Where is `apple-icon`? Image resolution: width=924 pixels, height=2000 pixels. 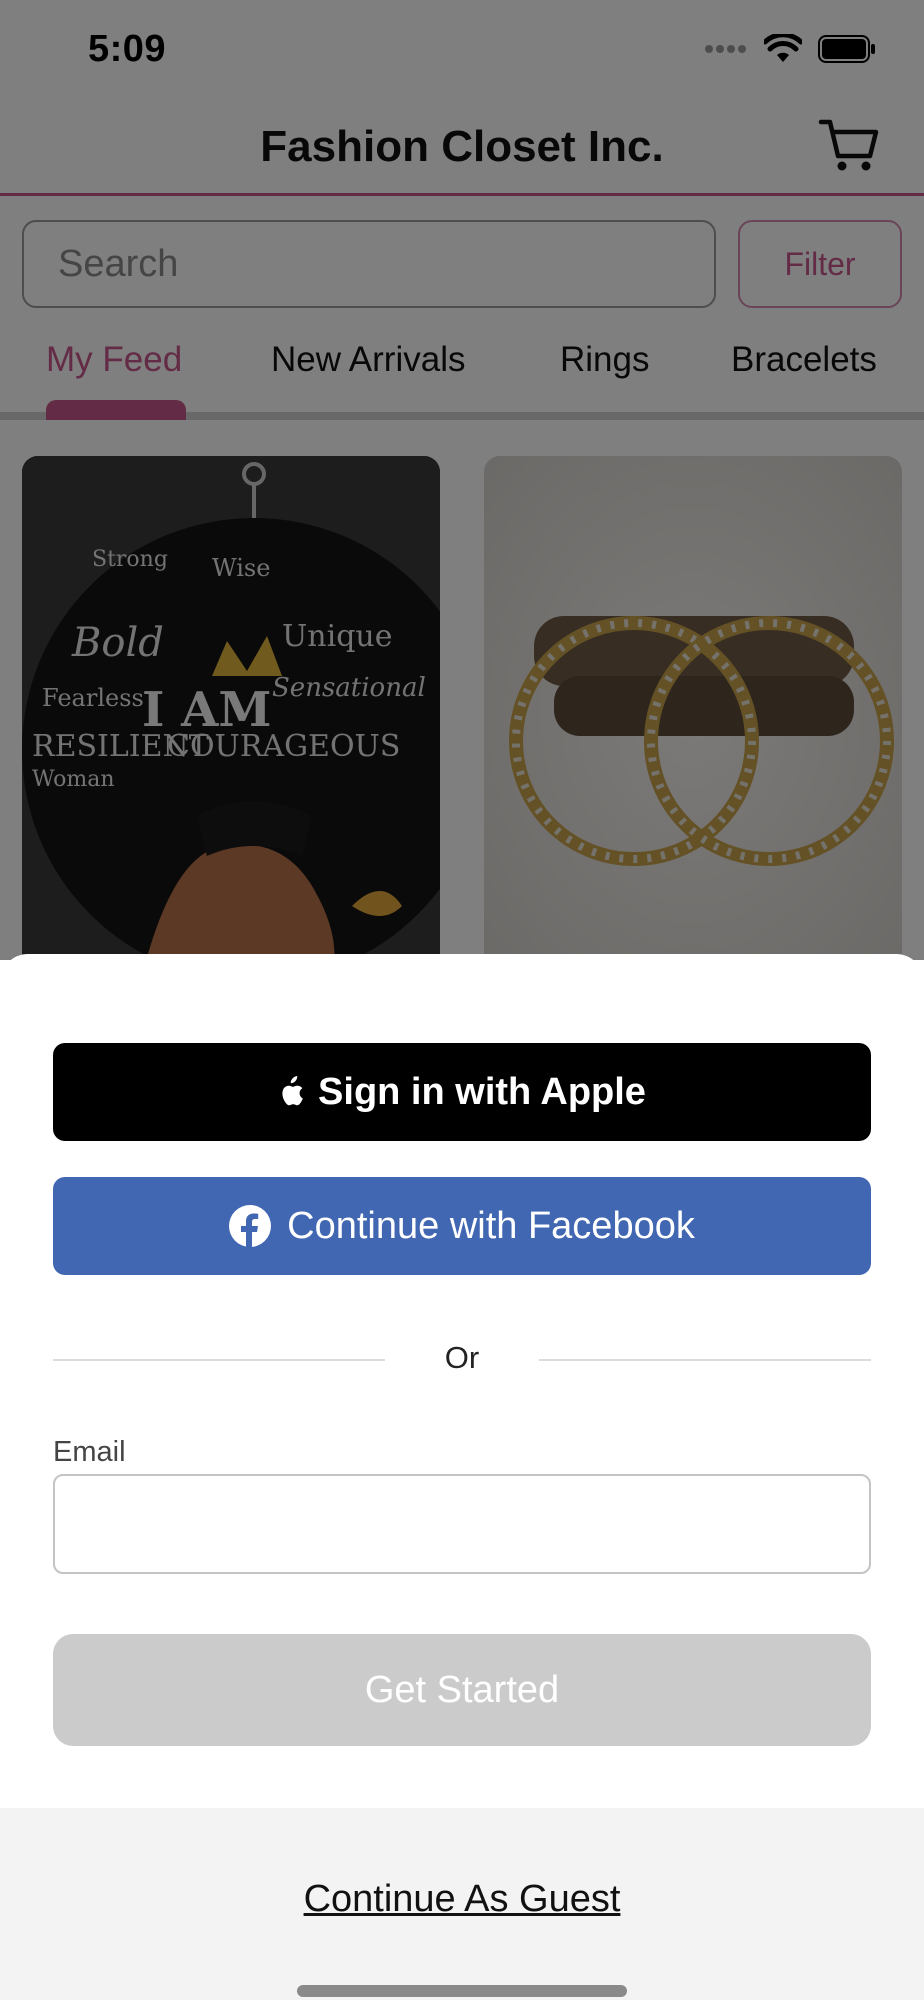
apple-icon is located at coordinates (292, 1091).